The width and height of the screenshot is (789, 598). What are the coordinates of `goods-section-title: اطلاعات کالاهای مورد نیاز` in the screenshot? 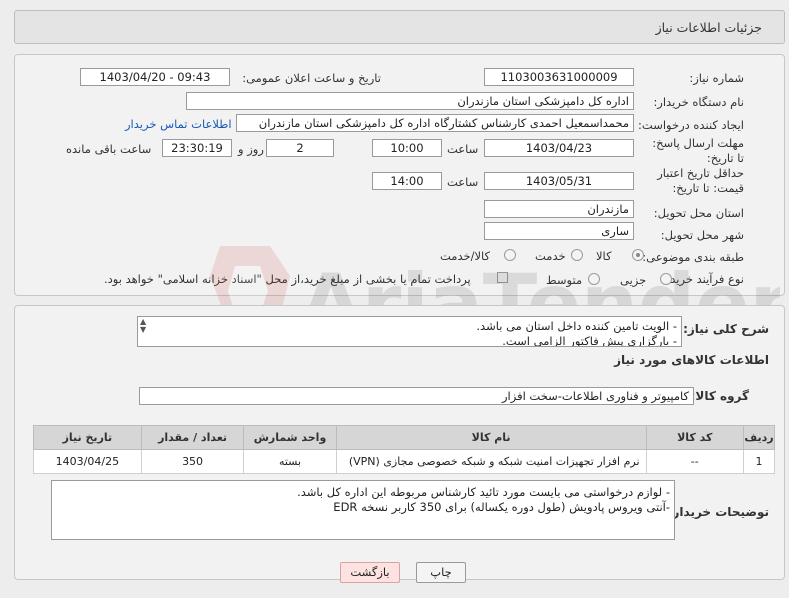 It's located at (691, 360).